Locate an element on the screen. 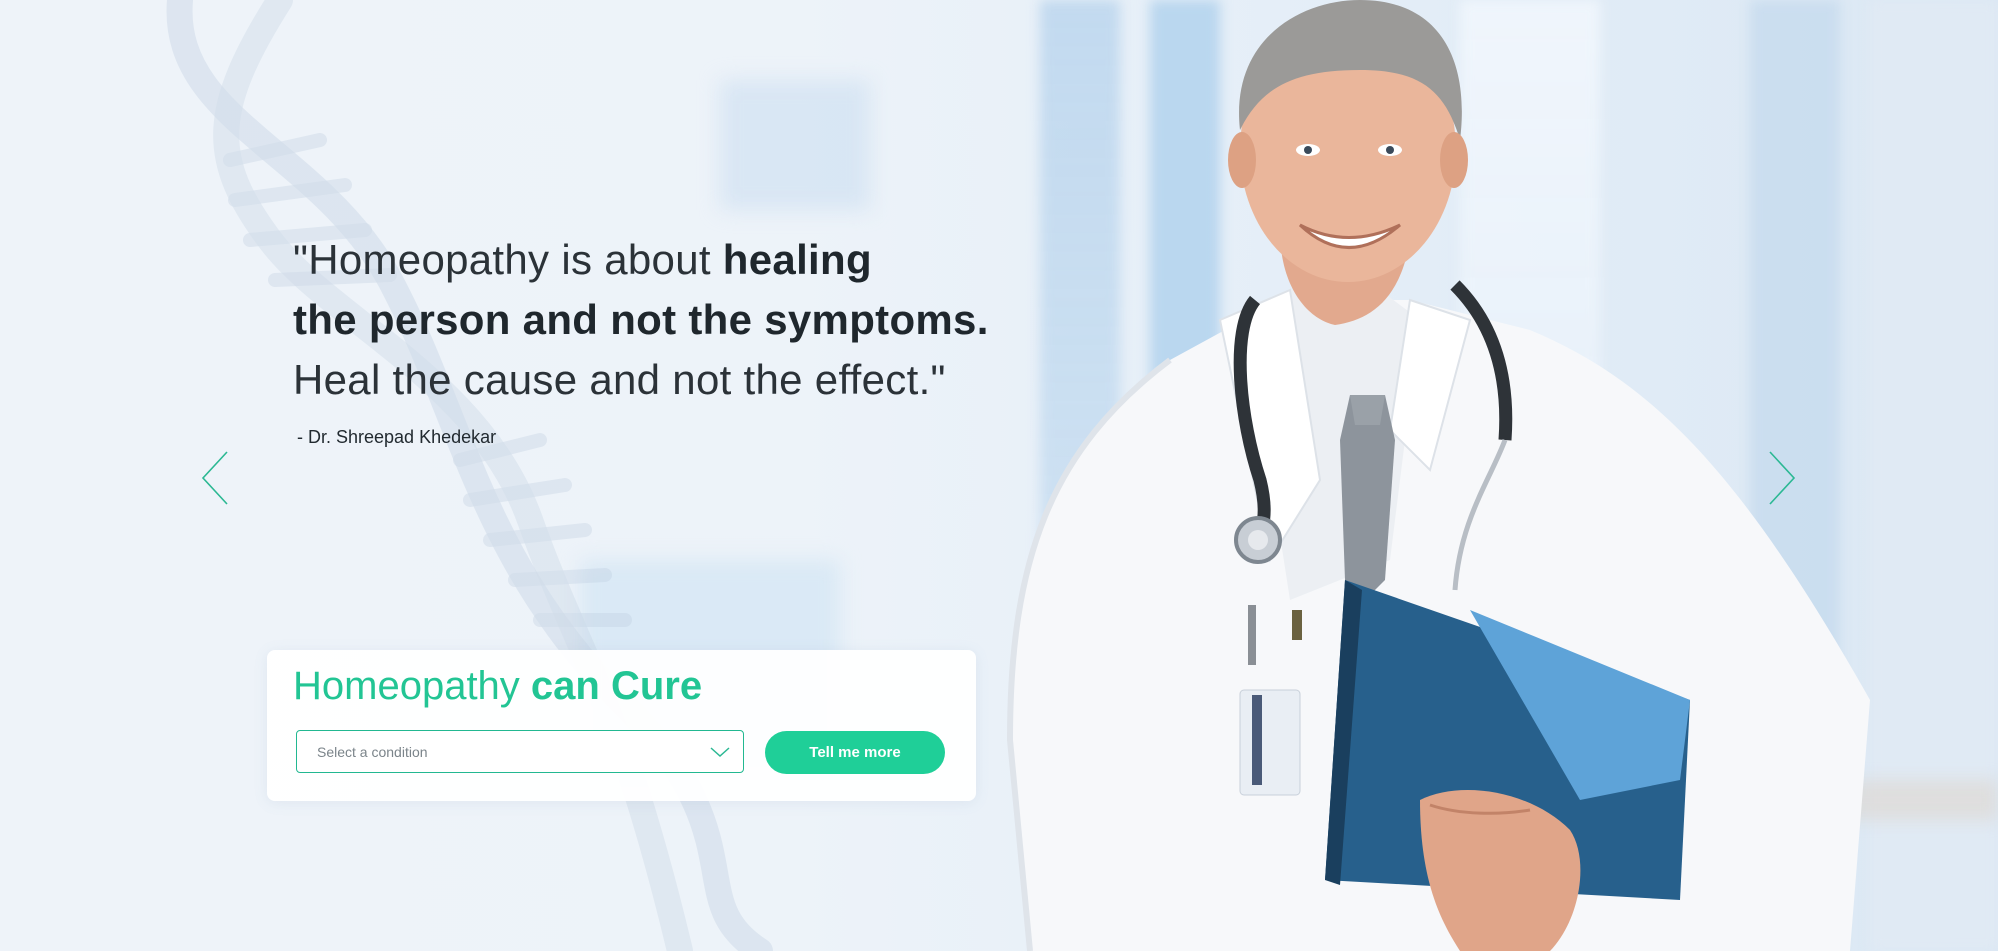  card-title-emphasis: can Cure is located at coordinates (616, 686).